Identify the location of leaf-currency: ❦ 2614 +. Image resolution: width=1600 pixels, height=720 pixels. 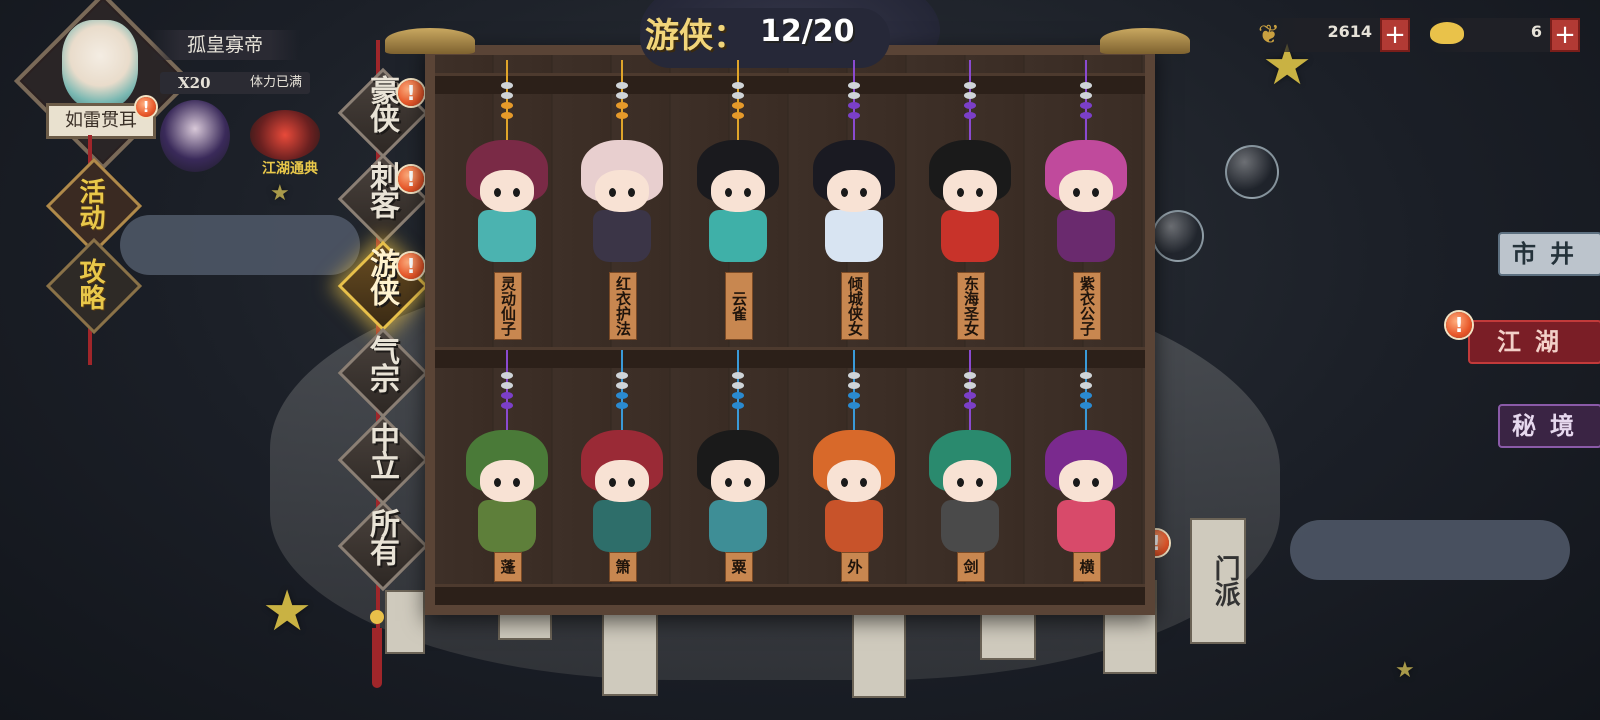
(1334, 35).